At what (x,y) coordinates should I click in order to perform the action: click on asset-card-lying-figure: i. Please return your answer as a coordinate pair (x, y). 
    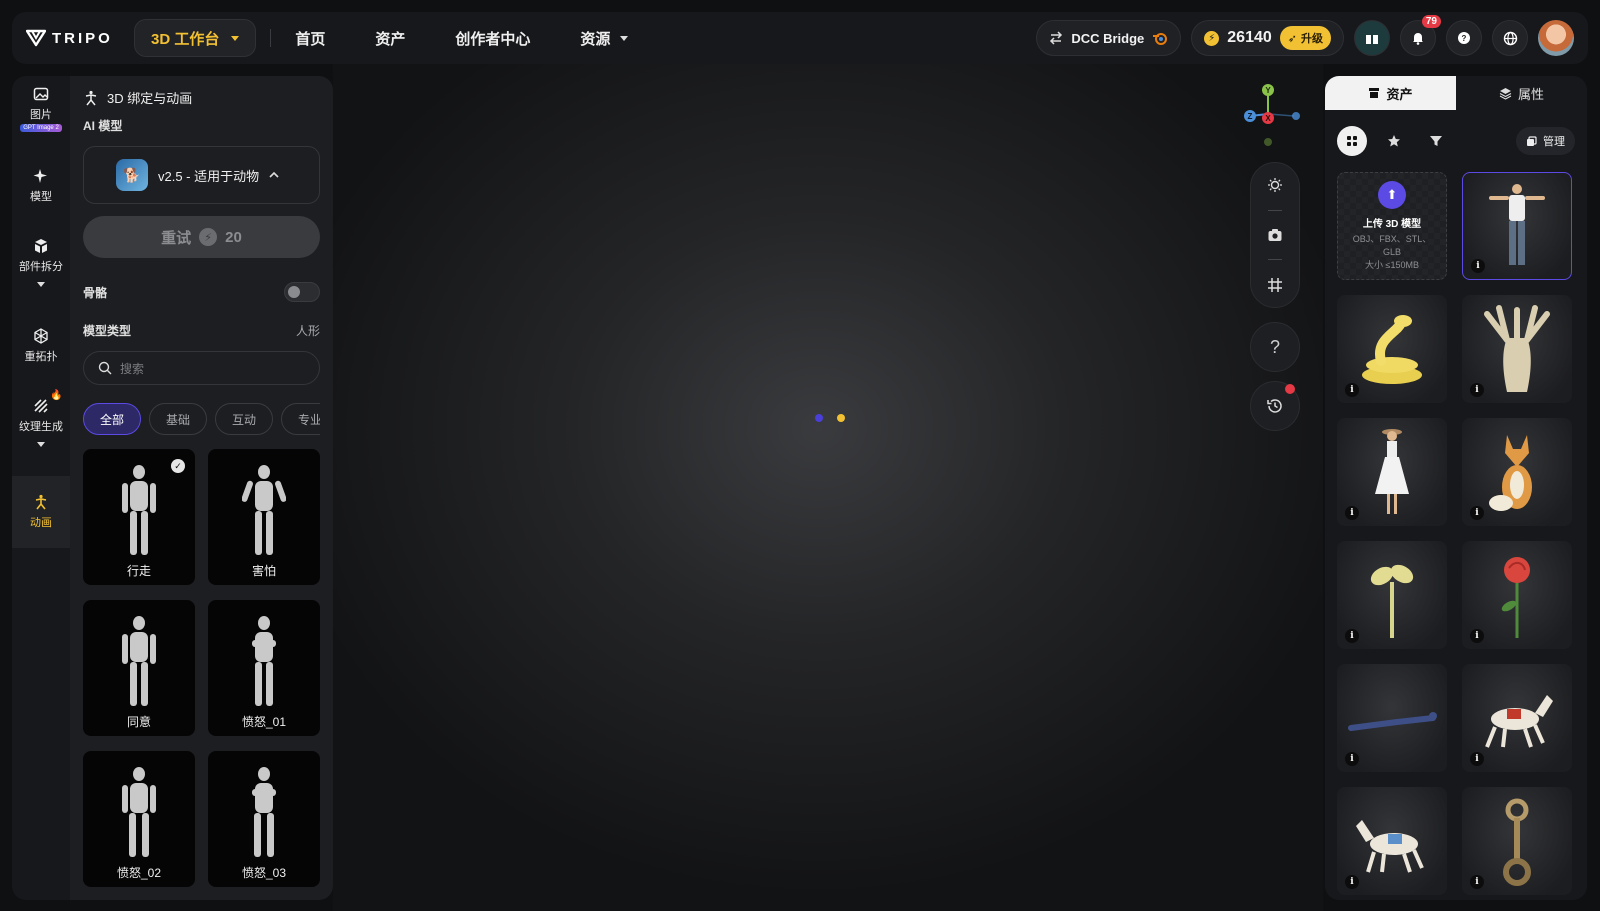
    Looking at the image, I should click on (1392, 718).